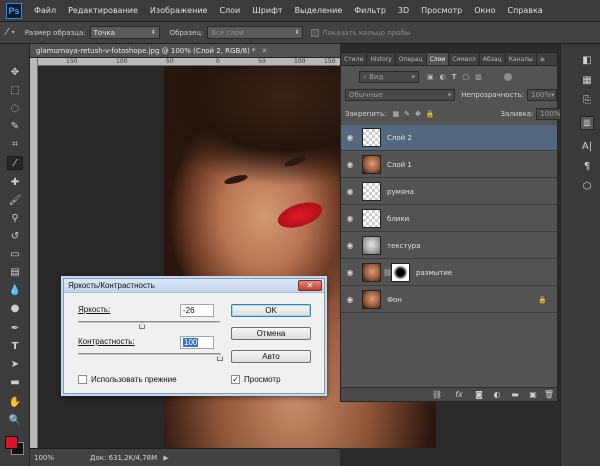 This screenshot has height=466, width=600. Describe the element at coordinates (443, 77) in the screenshot. I see `filter-adjustment-icon: ◐` at that location.